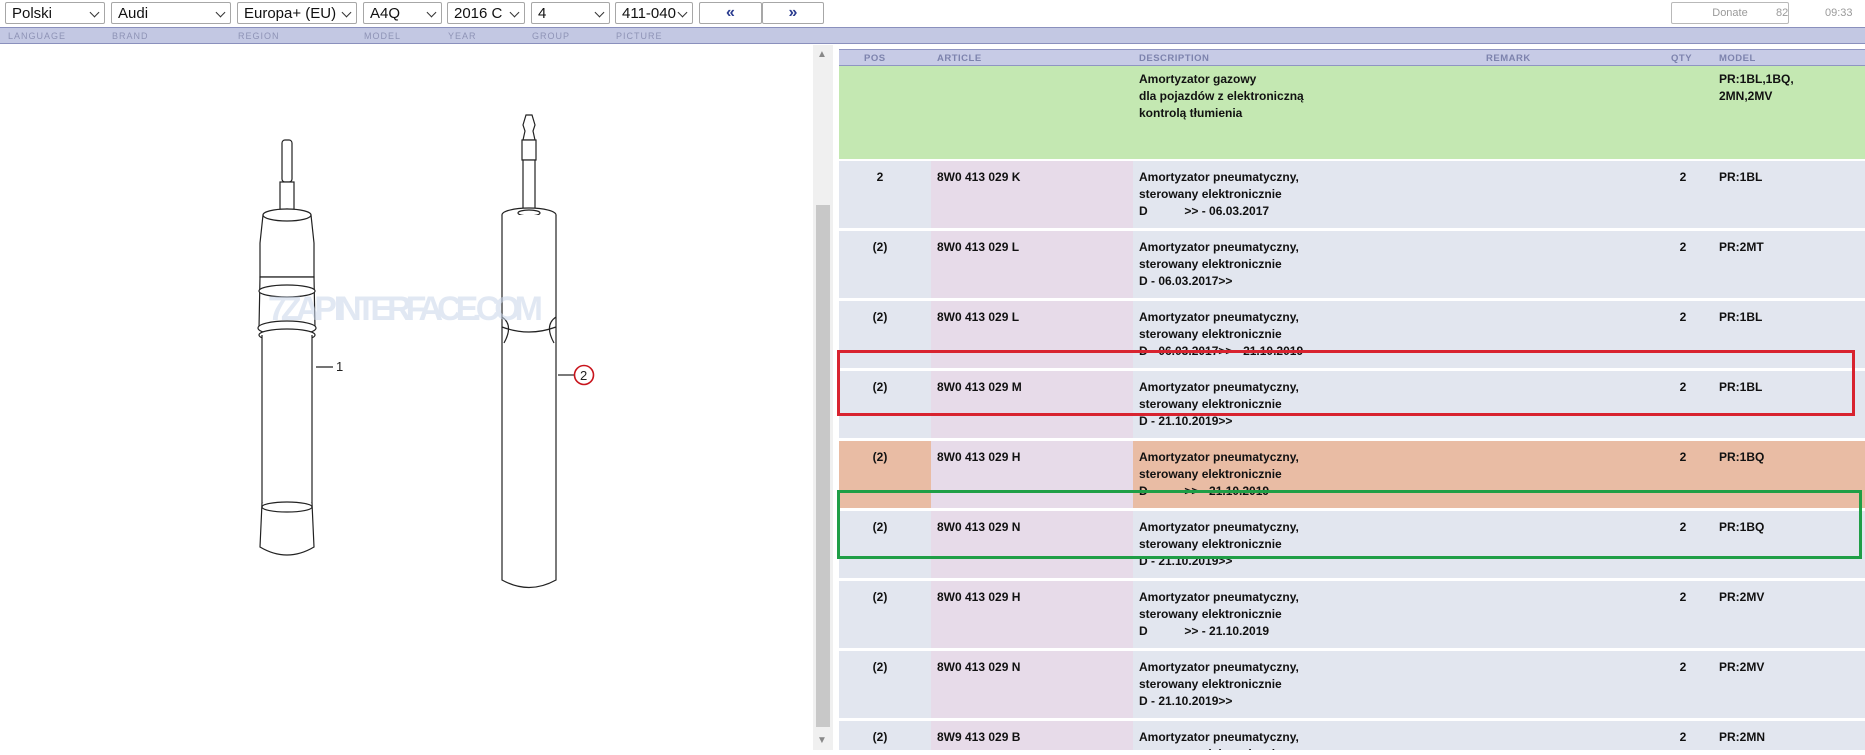  What do you see at coordinates (1198, 79) in the screenshot?
I see `description-line: Amortyzator gazowy` at bounding box center [1198, 79].